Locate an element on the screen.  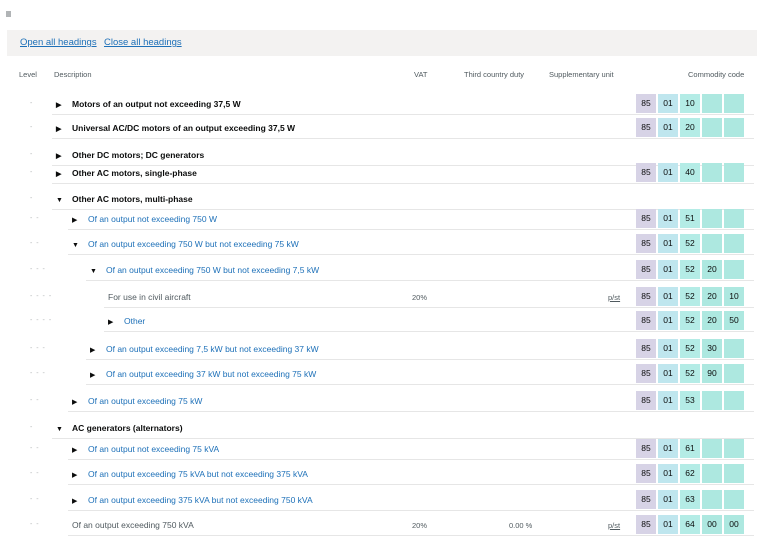
row-description: ▶ Other DC motors; DC generators is located at coordinates (130, 155).